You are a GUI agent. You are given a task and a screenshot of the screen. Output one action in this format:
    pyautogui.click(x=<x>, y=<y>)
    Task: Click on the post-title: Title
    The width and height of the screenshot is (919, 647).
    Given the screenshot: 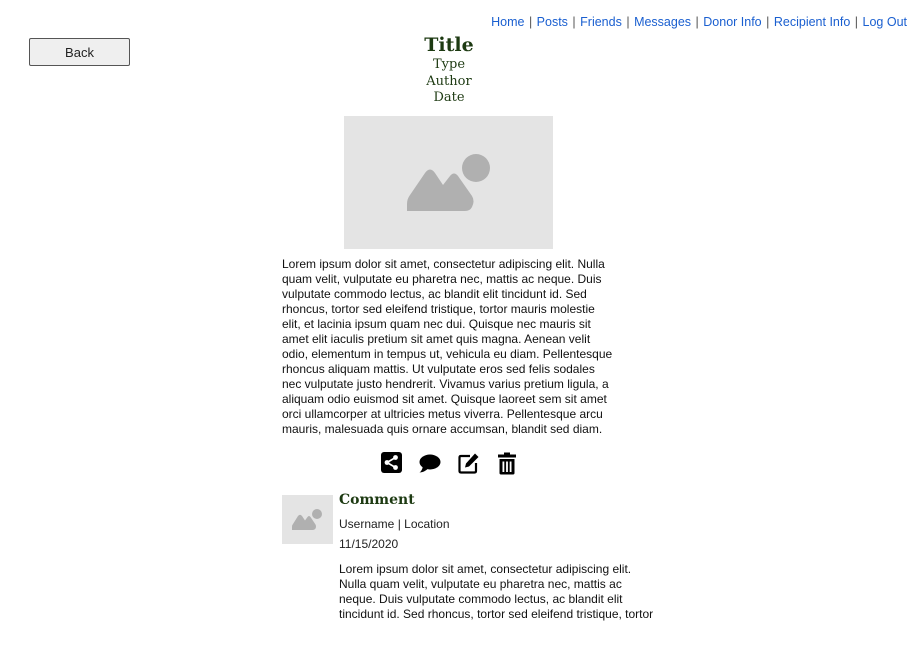 What is the action you would take?
    pyautogui.click(x=449, y=45)
    